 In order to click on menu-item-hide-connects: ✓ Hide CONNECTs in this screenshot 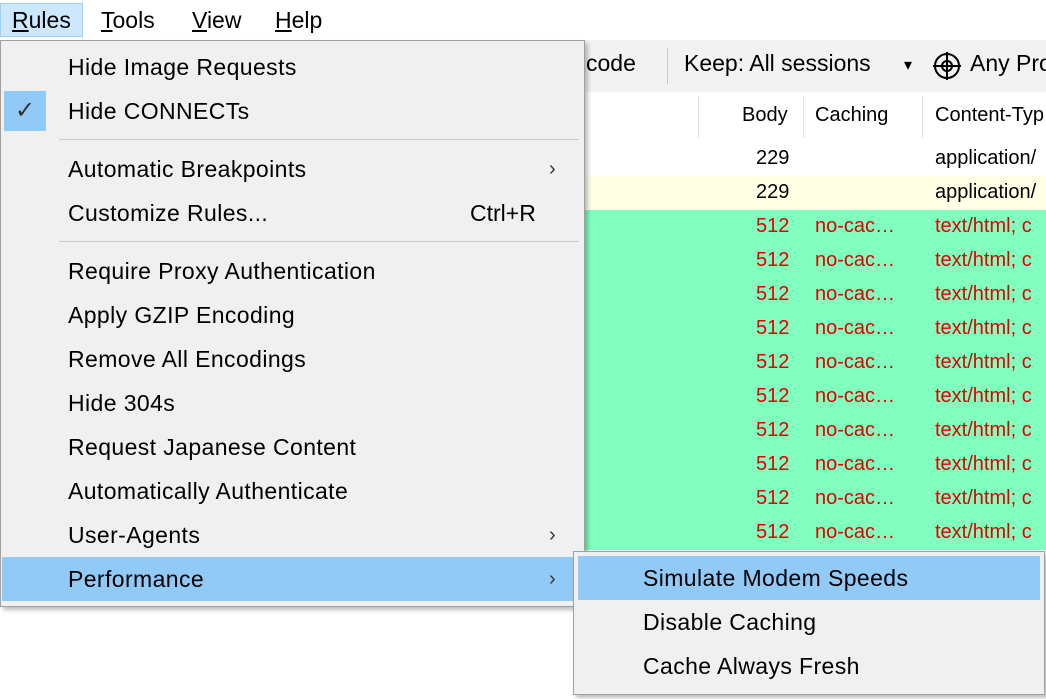, I will do `click(292, 111)`.